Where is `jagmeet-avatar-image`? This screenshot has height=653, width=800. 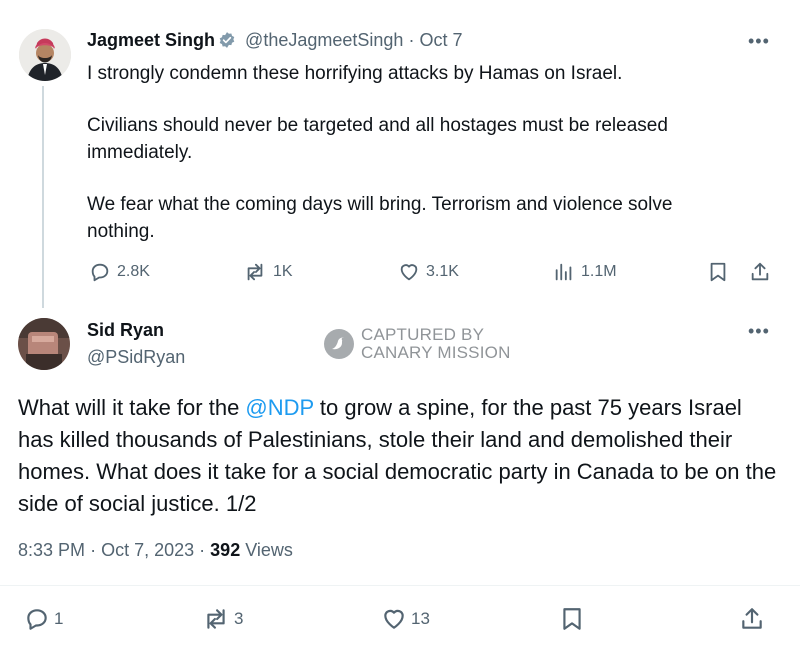 jagmeet-avatar-image is located at coordinates (45, 55).